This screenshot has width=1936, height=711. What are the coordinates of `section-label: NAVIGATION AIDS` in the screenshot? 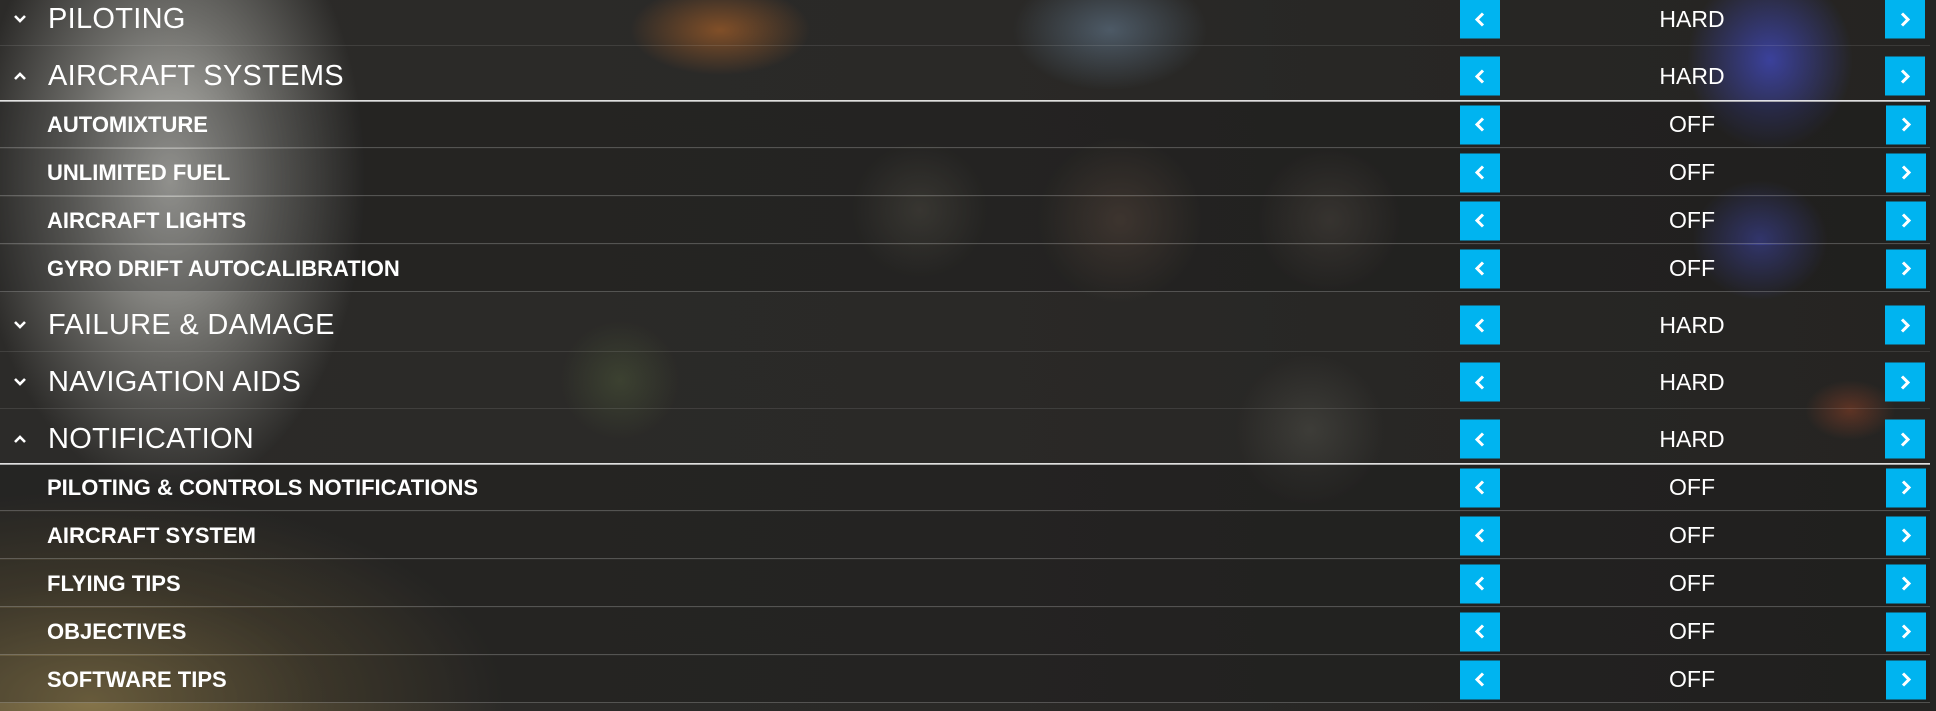 It's located at (175, 381).